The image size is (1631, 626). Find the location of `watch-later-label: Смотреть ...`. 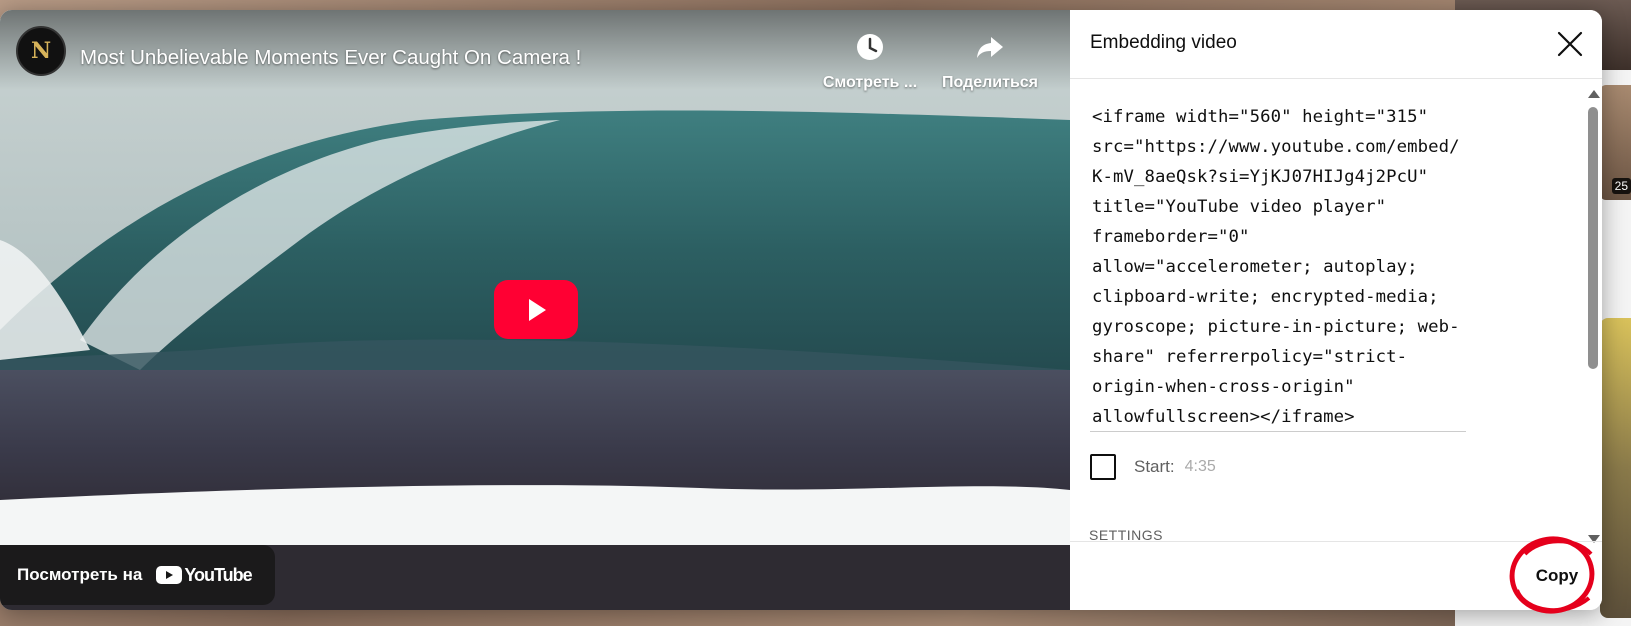

watch-later-label: Смотреть ... is located at coordinates (870, 82).